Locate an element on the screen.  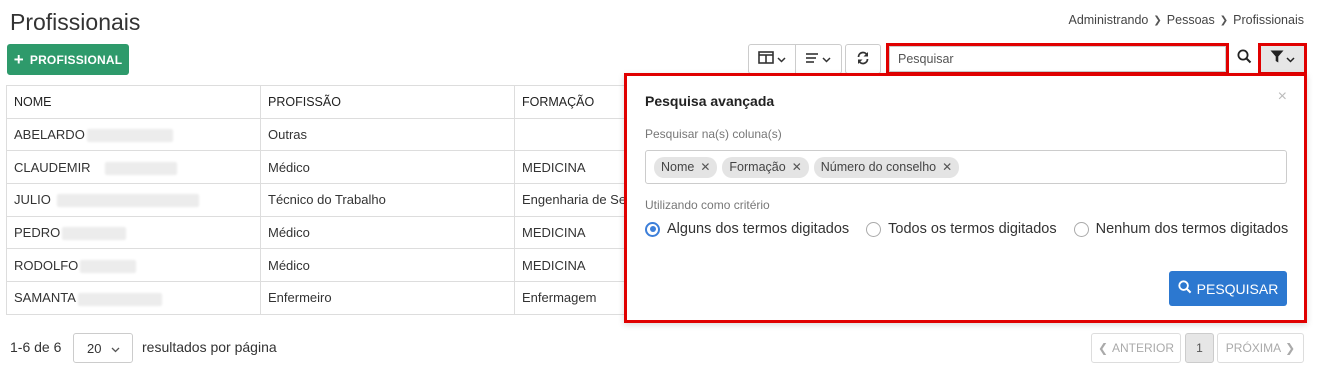
cell-formacao: Engenharia de Se is located at coordinates (574, 200).